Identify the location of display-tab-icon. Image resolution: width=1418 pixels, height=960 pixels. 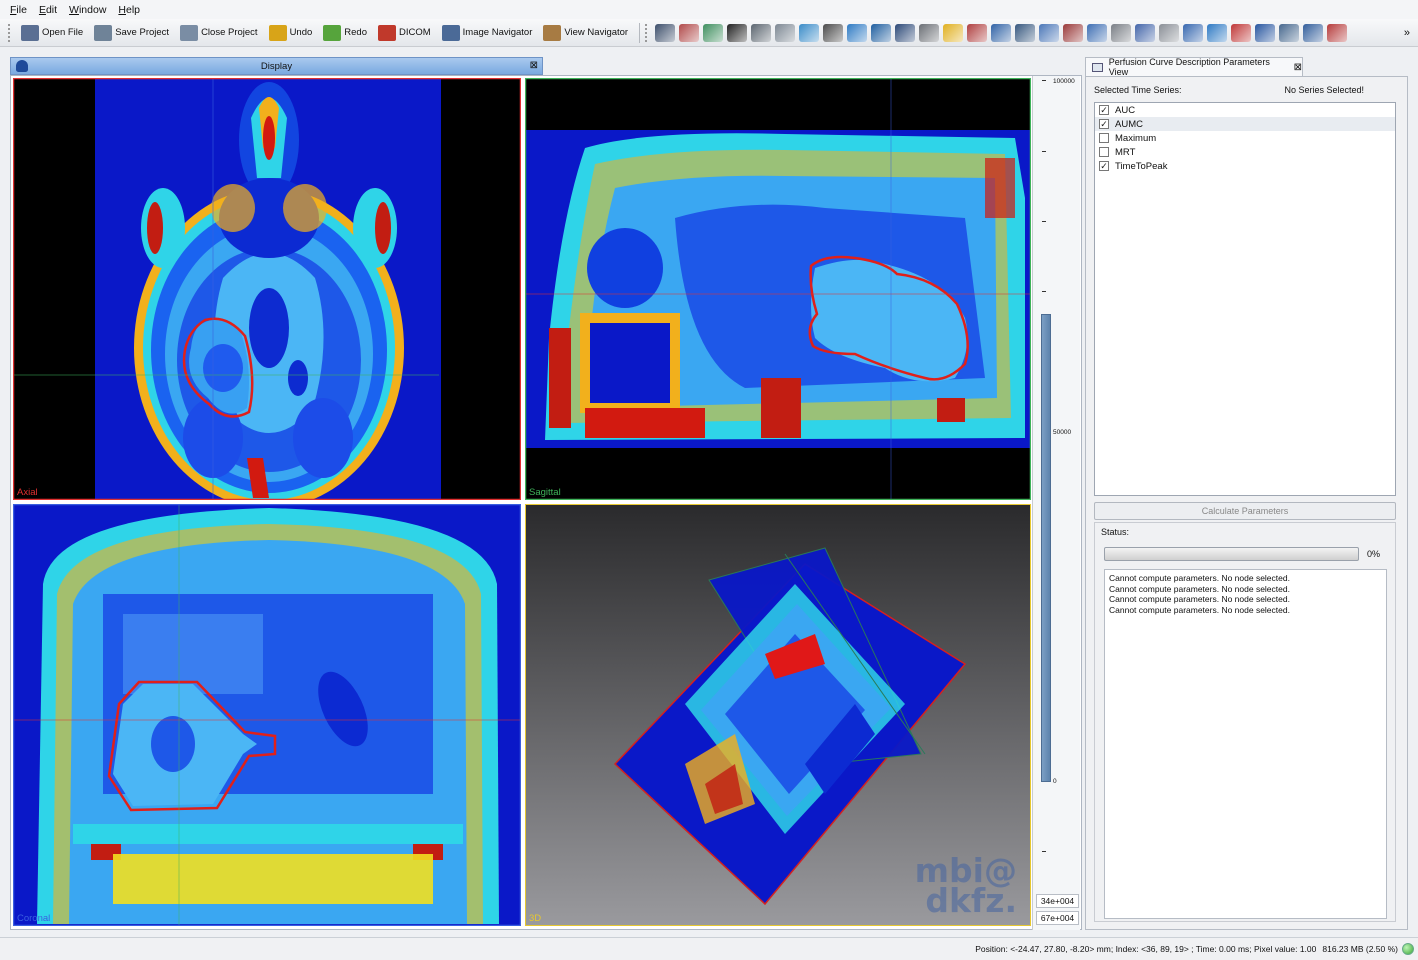
(22, 66).